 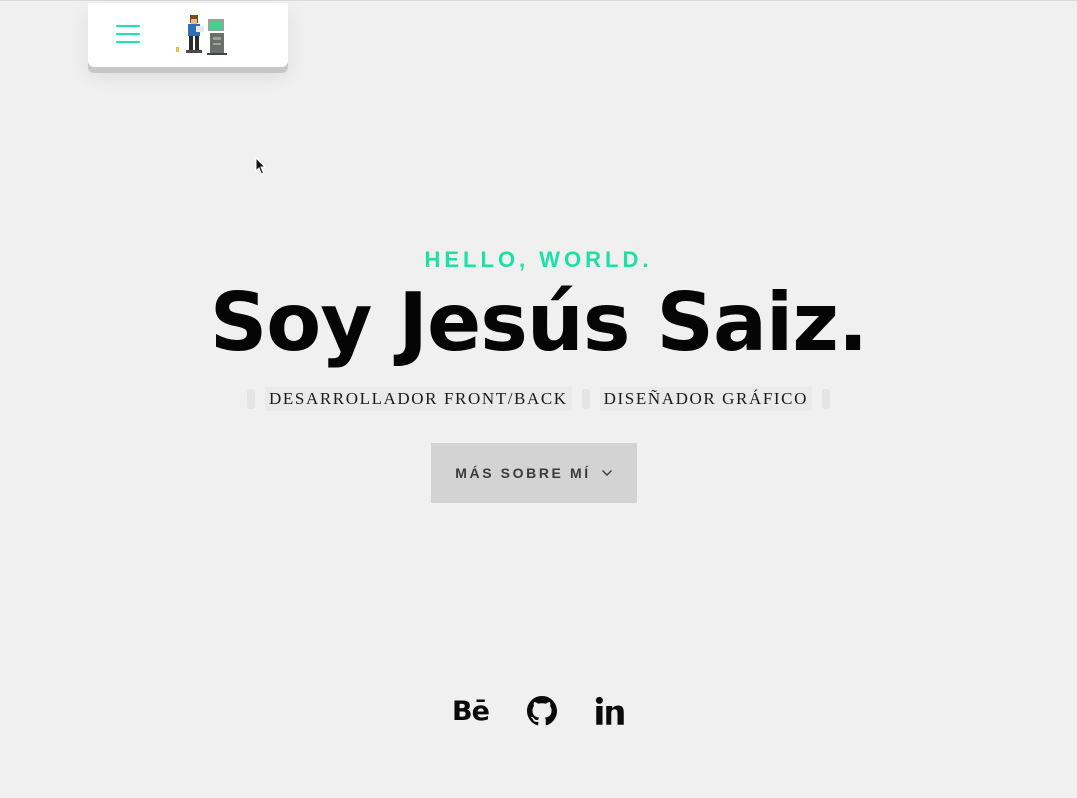 I want to click on chevron-down-icon, so click(x=606, y=473).